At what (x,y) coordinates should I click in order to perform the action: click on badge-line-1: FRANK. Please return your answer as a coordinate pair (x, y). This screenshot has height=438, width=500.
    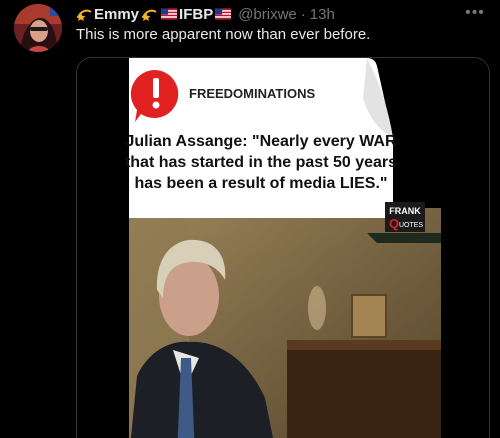
    Looking at the image, I should click on (405, 211).